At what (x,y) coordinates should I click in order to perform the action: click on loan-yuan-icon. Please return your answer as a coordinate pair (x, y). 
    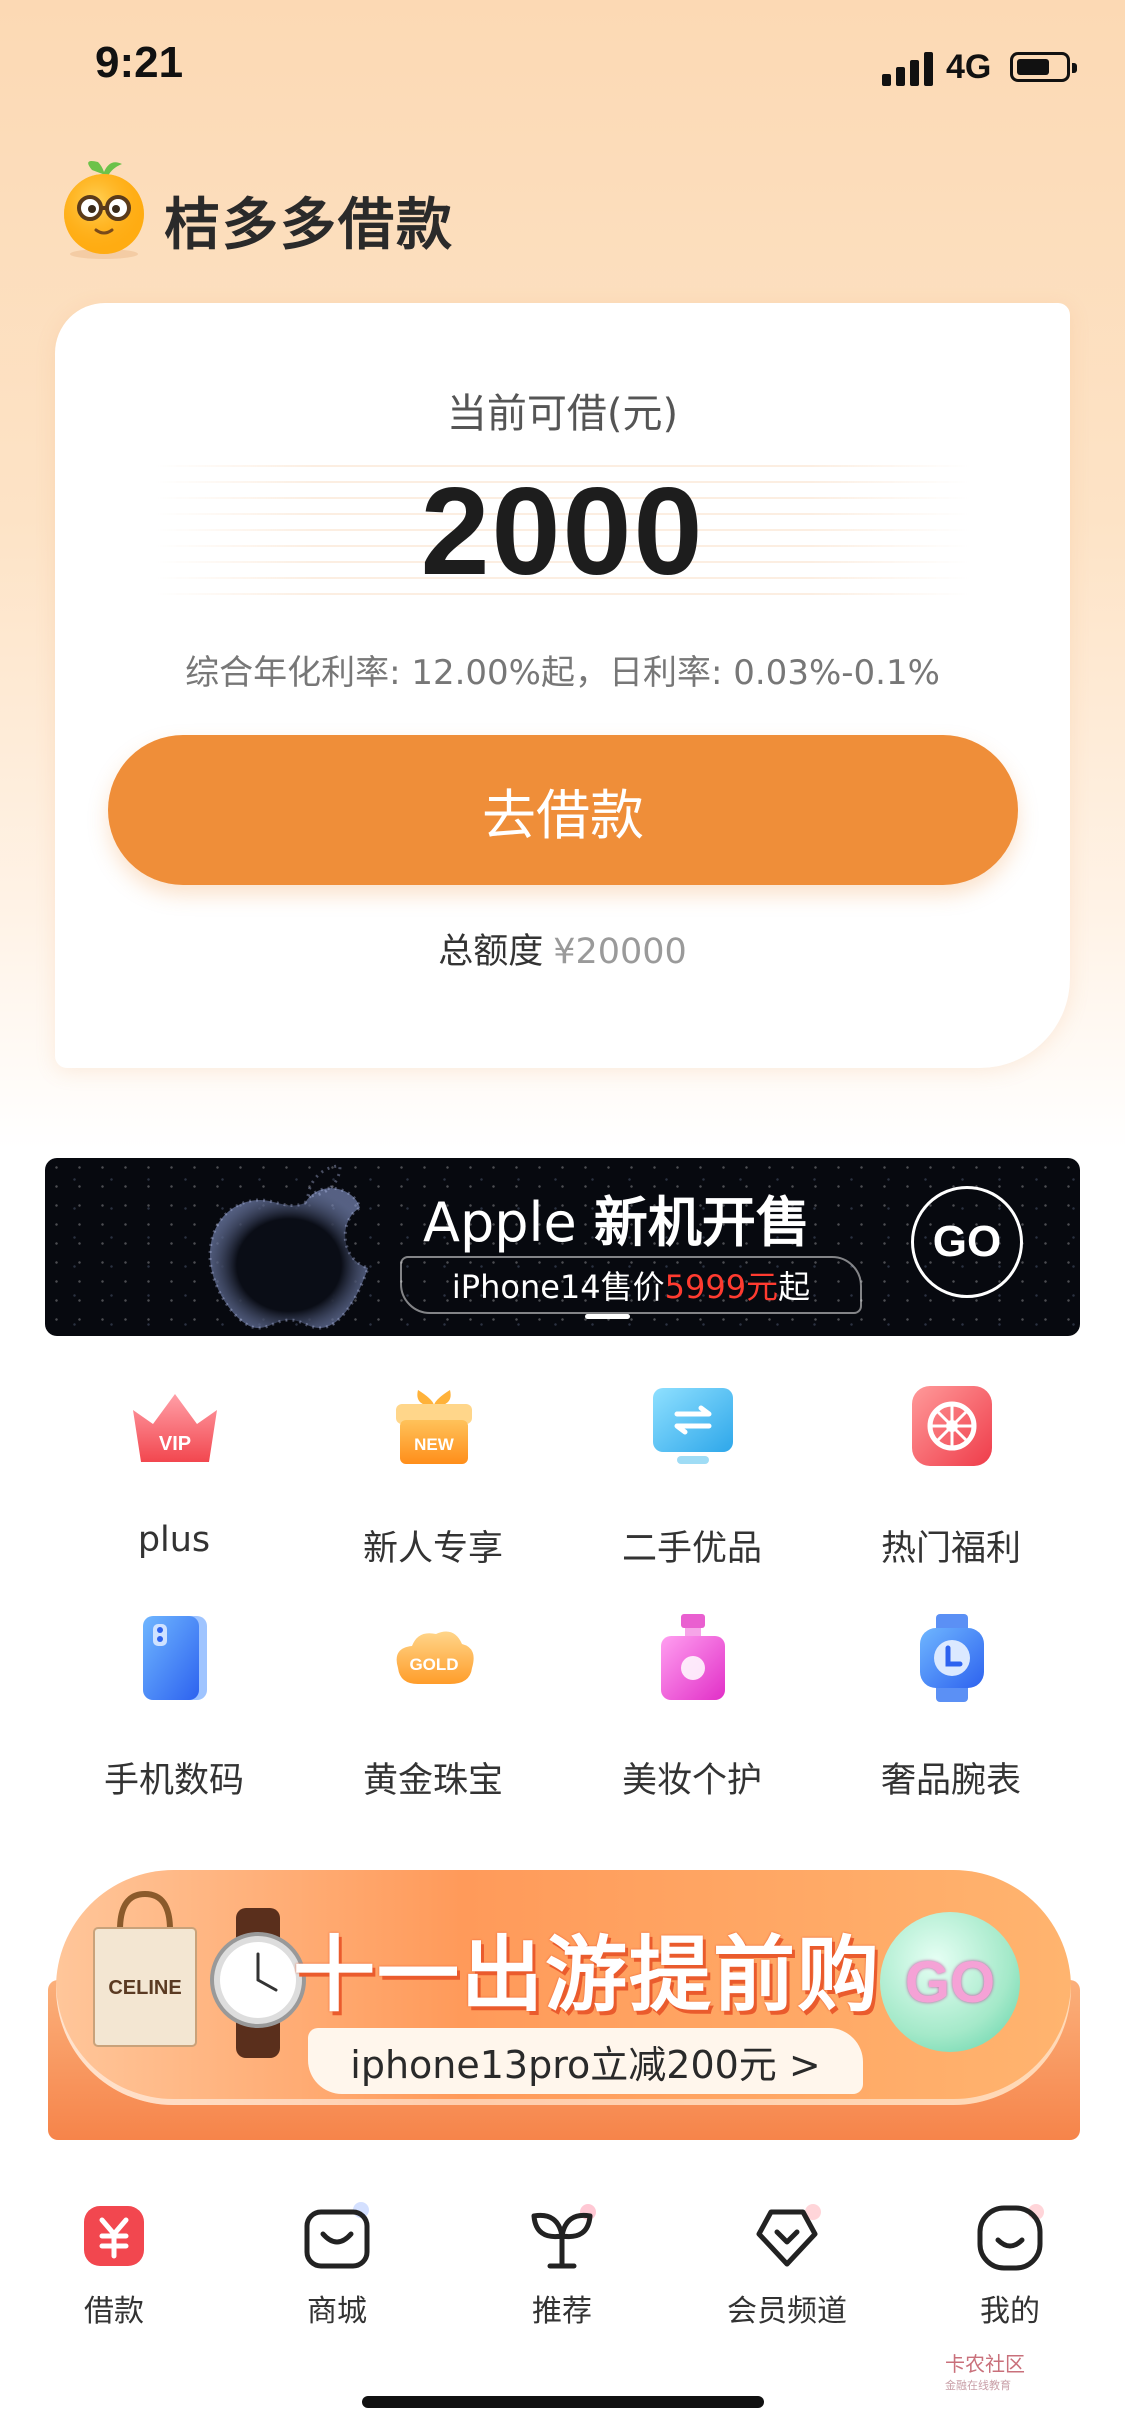
    Looking at the image, I should click on (114, 2236).